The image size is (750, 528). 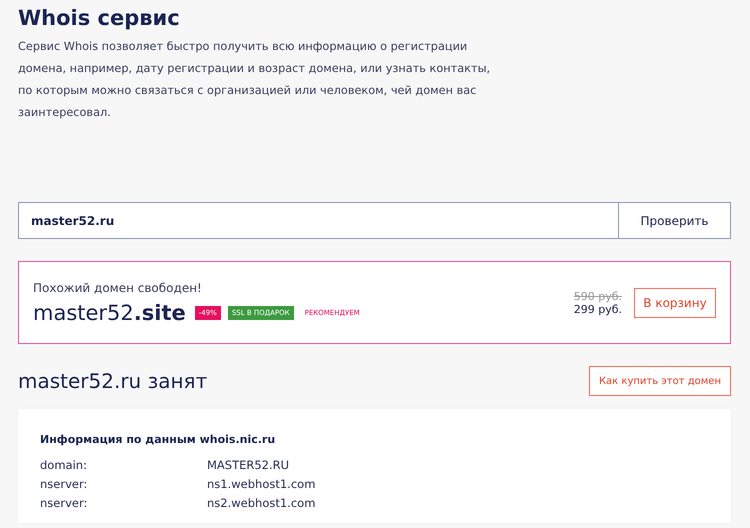 What do you see at coordinates (113, 381) in the screenshot?
I see `result-heading: master52.ru занят` at bounding box center [113, 381].